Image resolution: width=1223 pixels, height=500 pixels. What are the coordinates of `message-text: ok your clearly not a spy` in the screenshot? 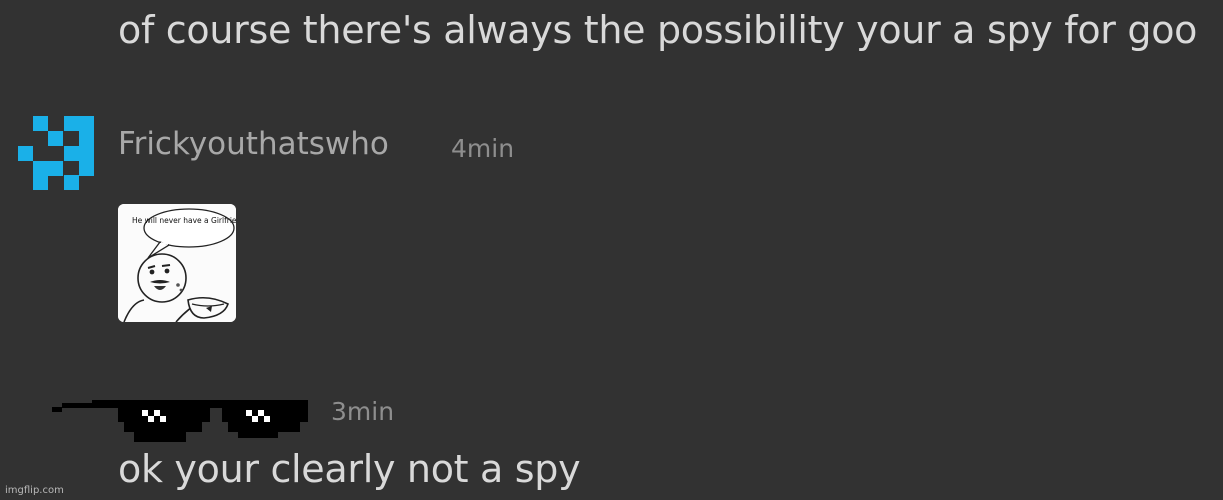 It's located at (349, 469).